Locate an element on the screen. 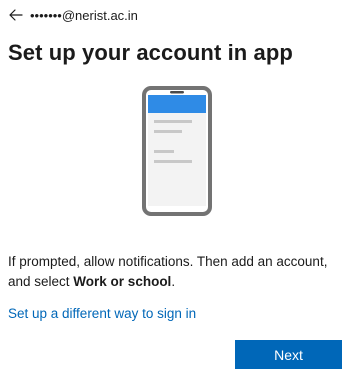 Image resolution: width=342 pixels, height=369 pixels. identity-row: •••••••@nerist.ac.in is located at coordinates (73, 15).